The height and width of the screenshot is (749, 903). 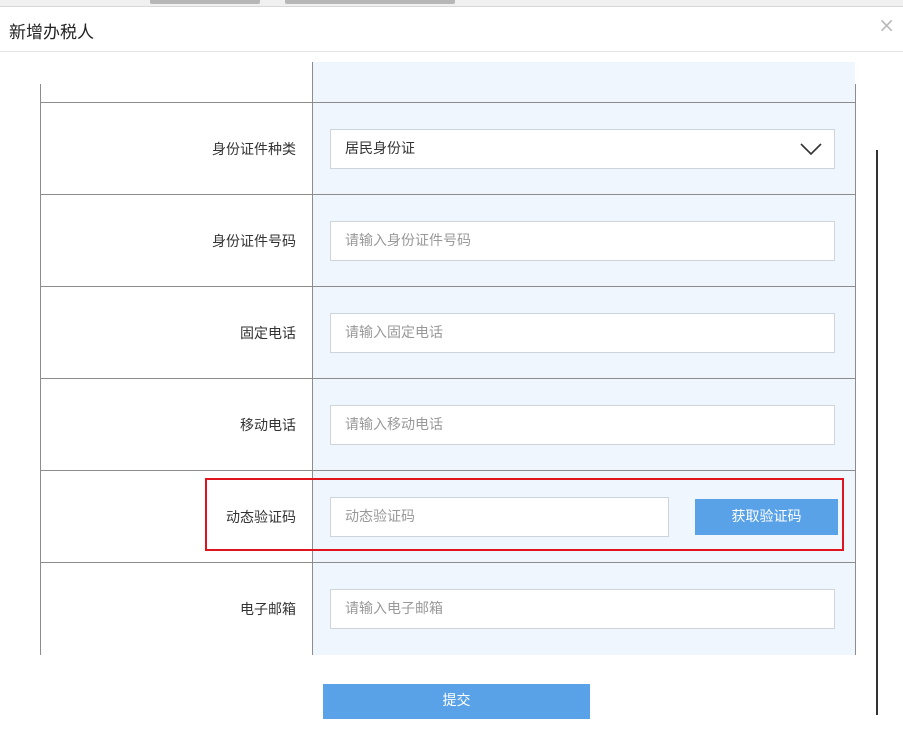 What do you see at coordinates (177, 333) in the screenshot?
I see `label-cell: 固定电话` at bounding box center [177, 333].